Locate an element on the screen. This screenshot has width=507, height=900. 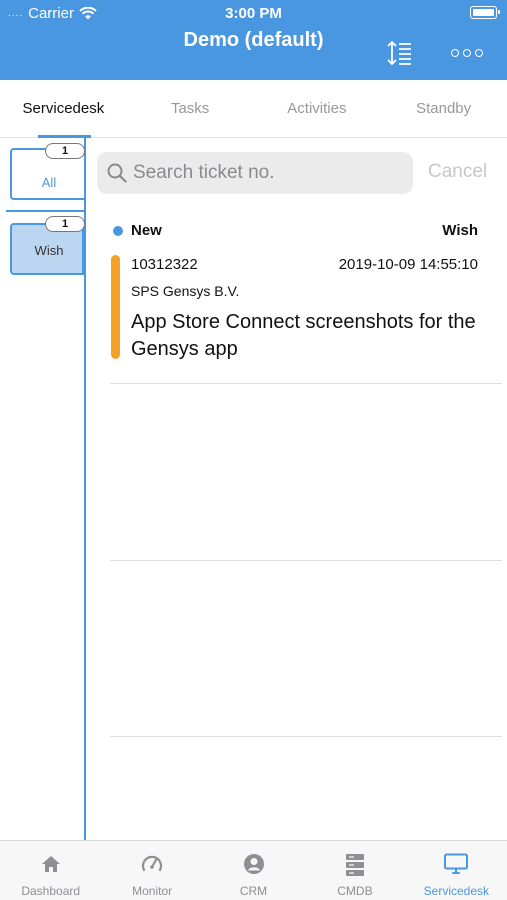
ellipsis-icon is located at coordinates (467, 53).